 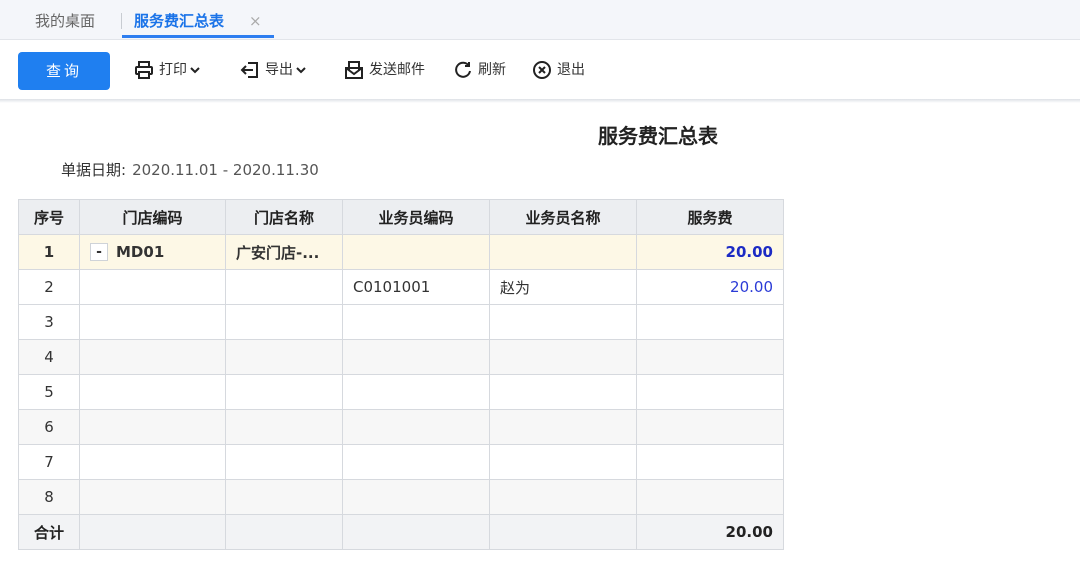 What do you see at coordinates (249, 70) in the screenshot?
I see `export-icon` at bounding box center [249, 70].